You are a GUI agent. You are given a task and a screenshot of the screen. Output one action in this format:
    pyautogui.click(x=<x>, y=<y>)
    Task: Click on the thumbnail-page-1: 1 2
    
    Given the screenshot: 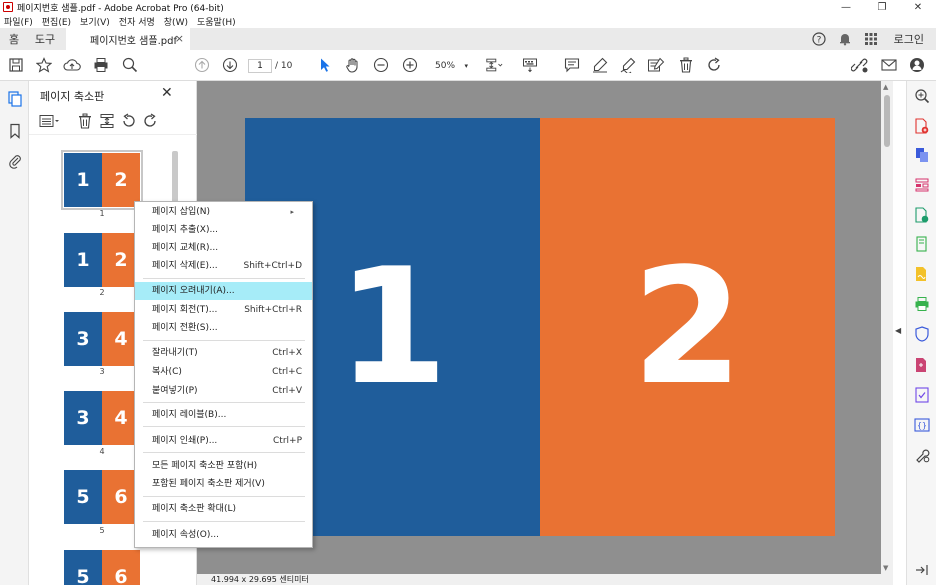 What is the action you would take?
    pyautogui.click(x=102, y=180)
    